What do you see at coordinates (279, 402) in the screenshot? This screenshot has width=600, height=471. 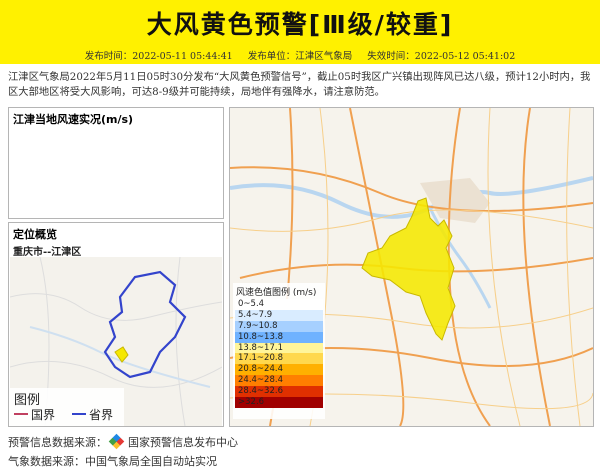 I see `legend-item: >32.6` at bounding box center [279, 402].